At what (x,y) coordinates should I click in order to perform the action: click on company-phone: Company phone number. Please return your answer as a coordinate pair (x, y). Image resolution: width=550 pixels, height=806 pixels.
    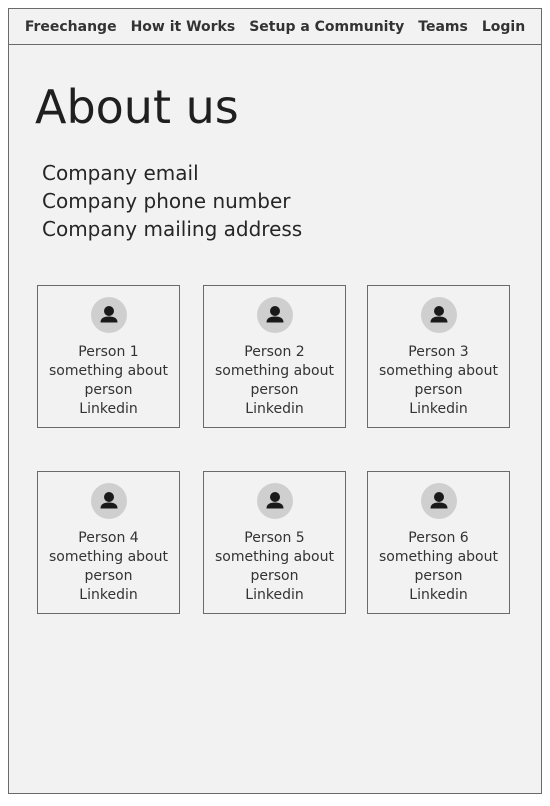
    Looking at the image, I should click on (166, 201).